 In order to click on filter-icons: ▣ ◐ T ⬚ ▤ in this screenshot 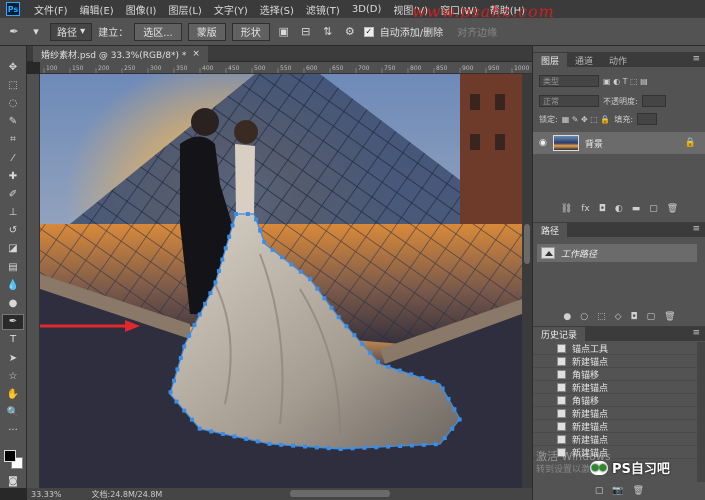, I will do `click(625, 81)`.